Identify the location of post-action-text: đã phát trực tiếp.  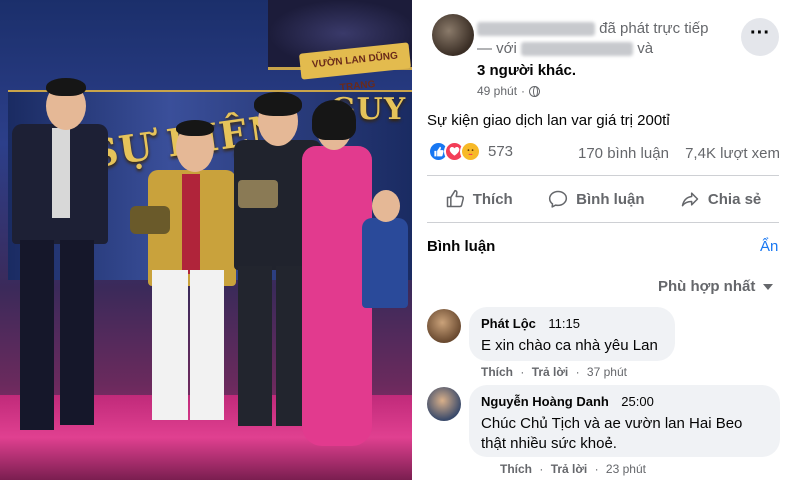
(654, 28).